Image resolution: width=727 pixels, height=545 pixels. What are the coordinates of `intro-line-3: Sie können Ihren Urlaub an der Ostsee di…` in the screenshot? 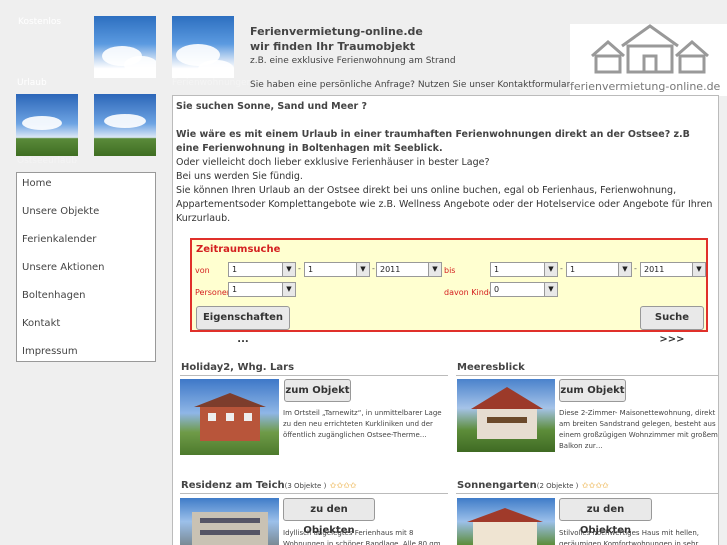 It's located at (444, 204).